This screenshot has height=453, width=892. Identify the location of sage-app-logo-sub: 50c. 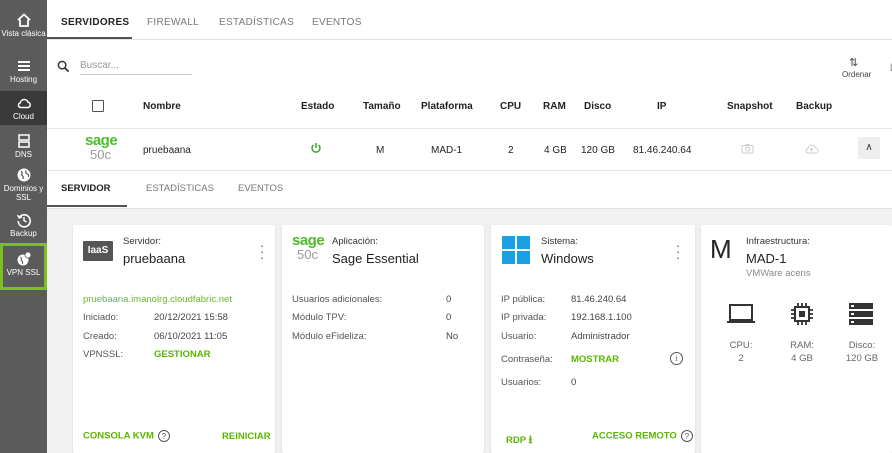
(307, 254).